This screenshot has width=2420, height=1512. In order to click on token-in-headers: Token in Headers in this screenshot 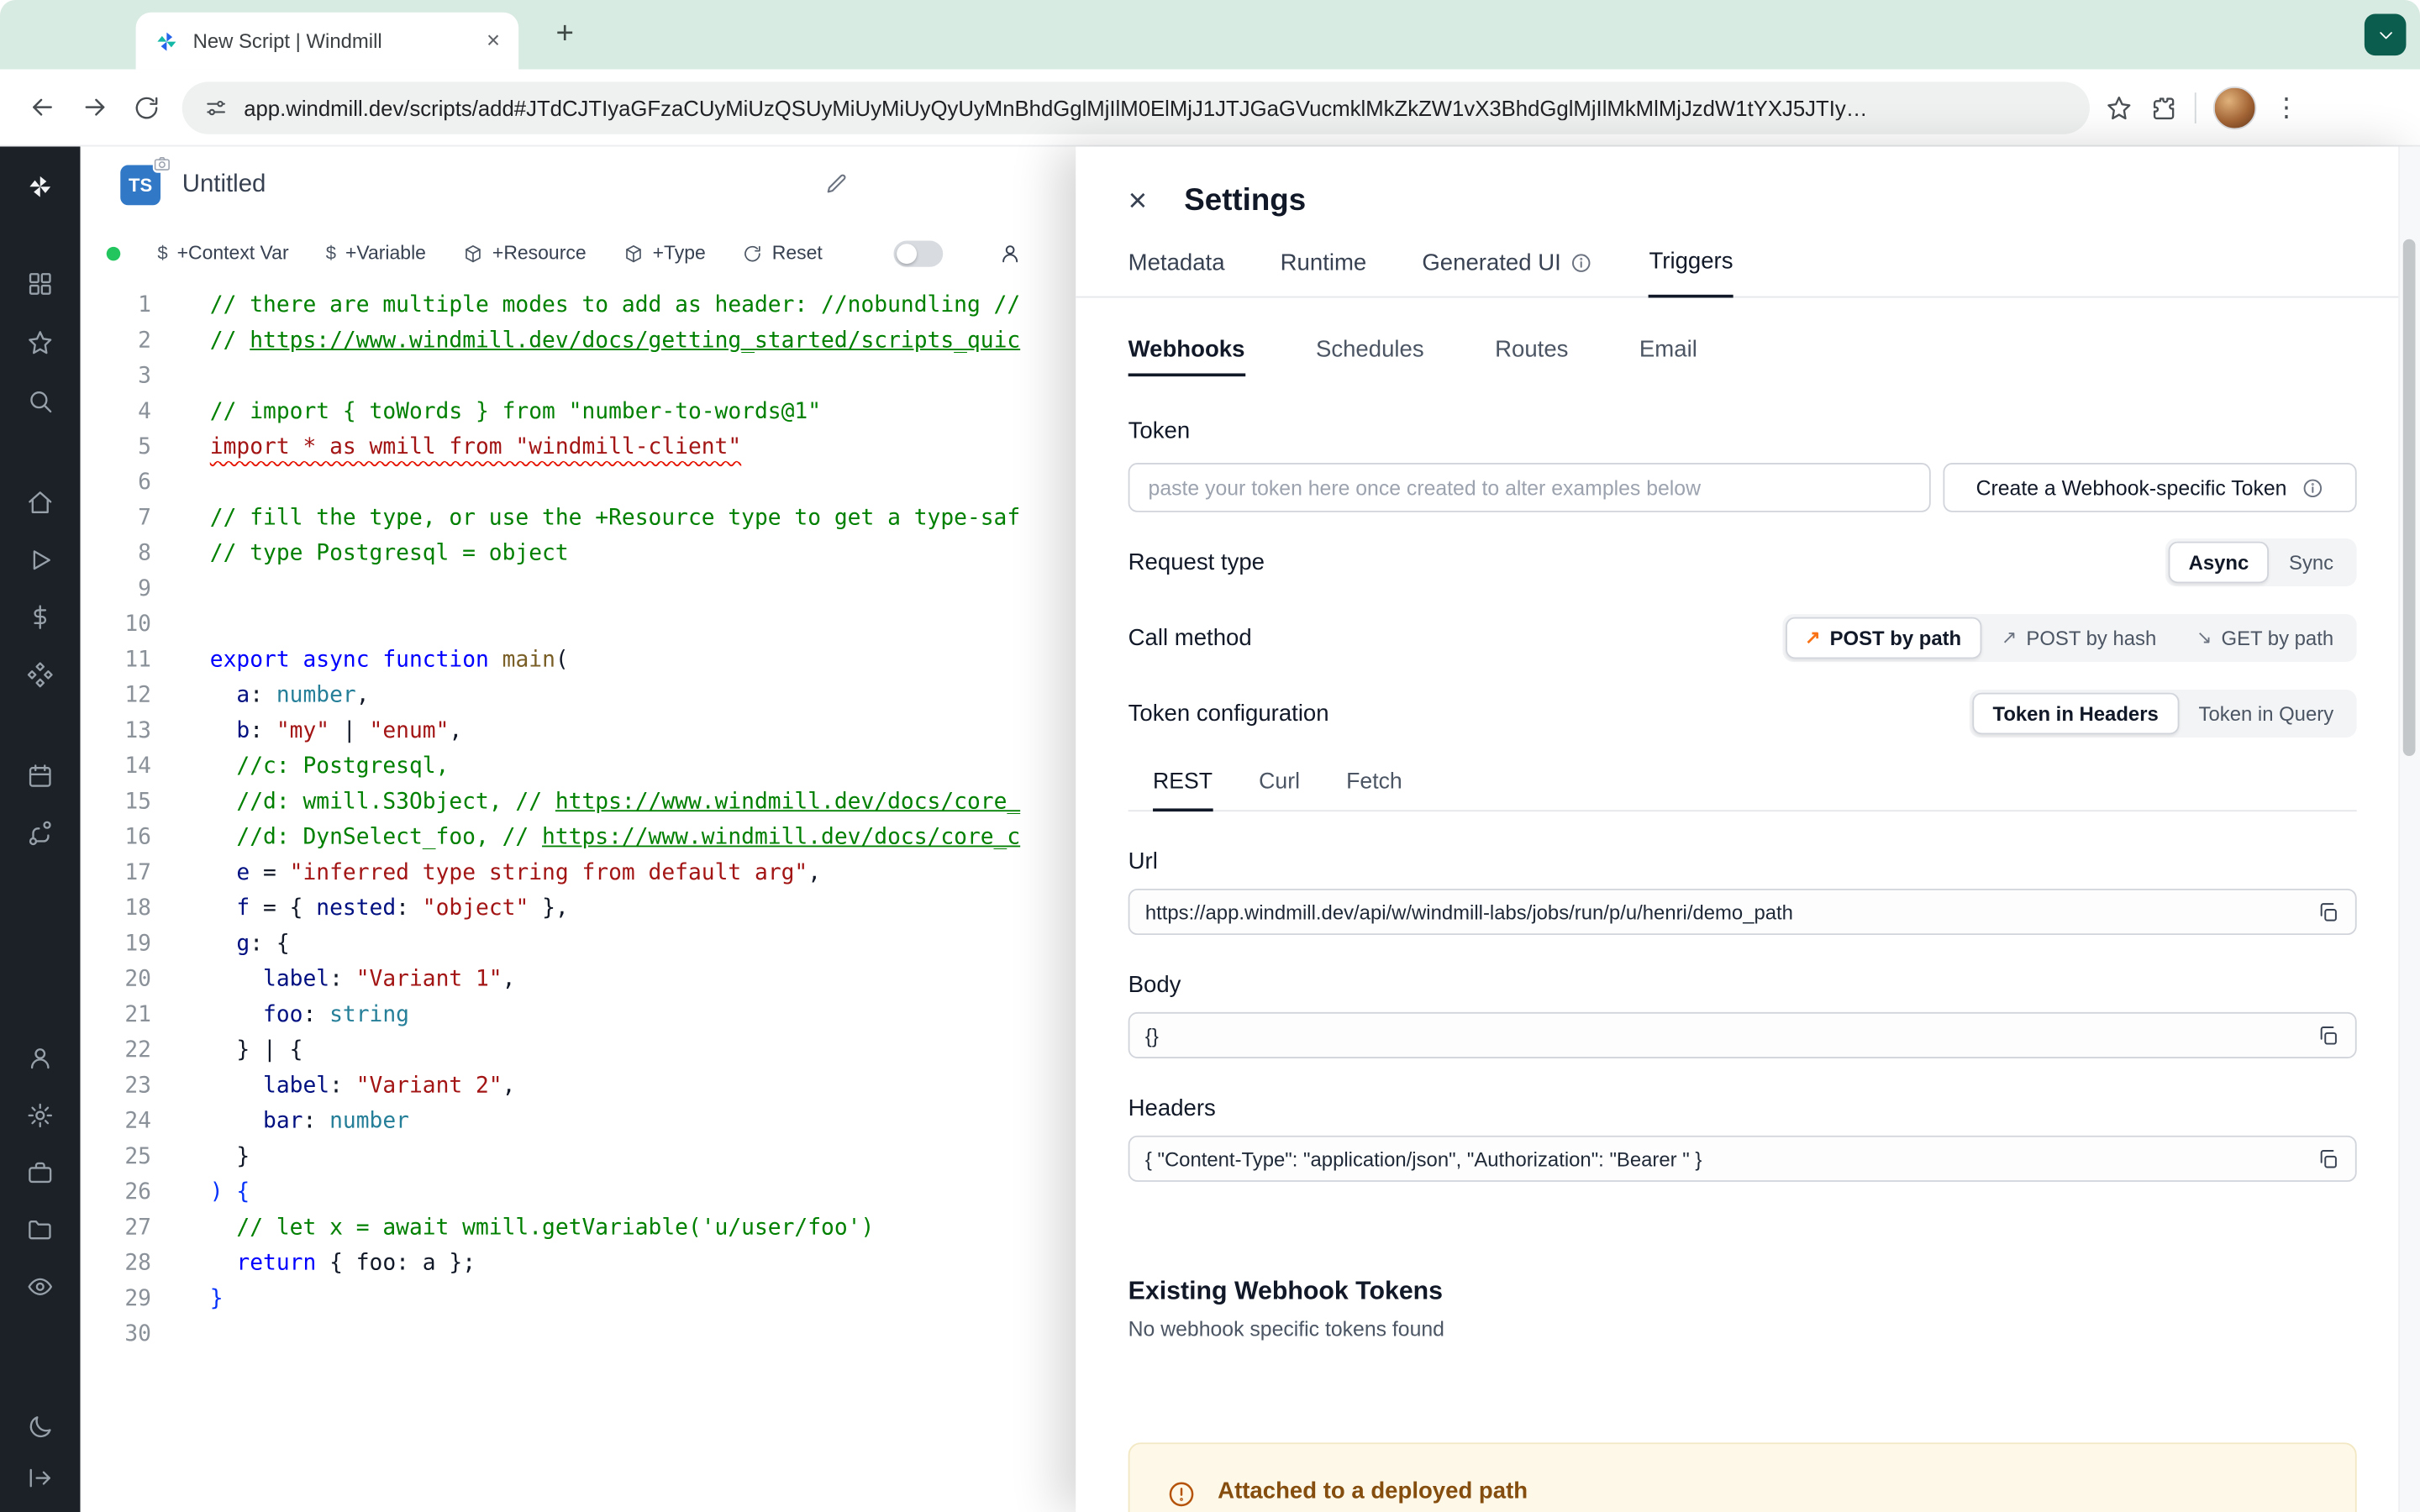, I will do `click(2075, 712)`.